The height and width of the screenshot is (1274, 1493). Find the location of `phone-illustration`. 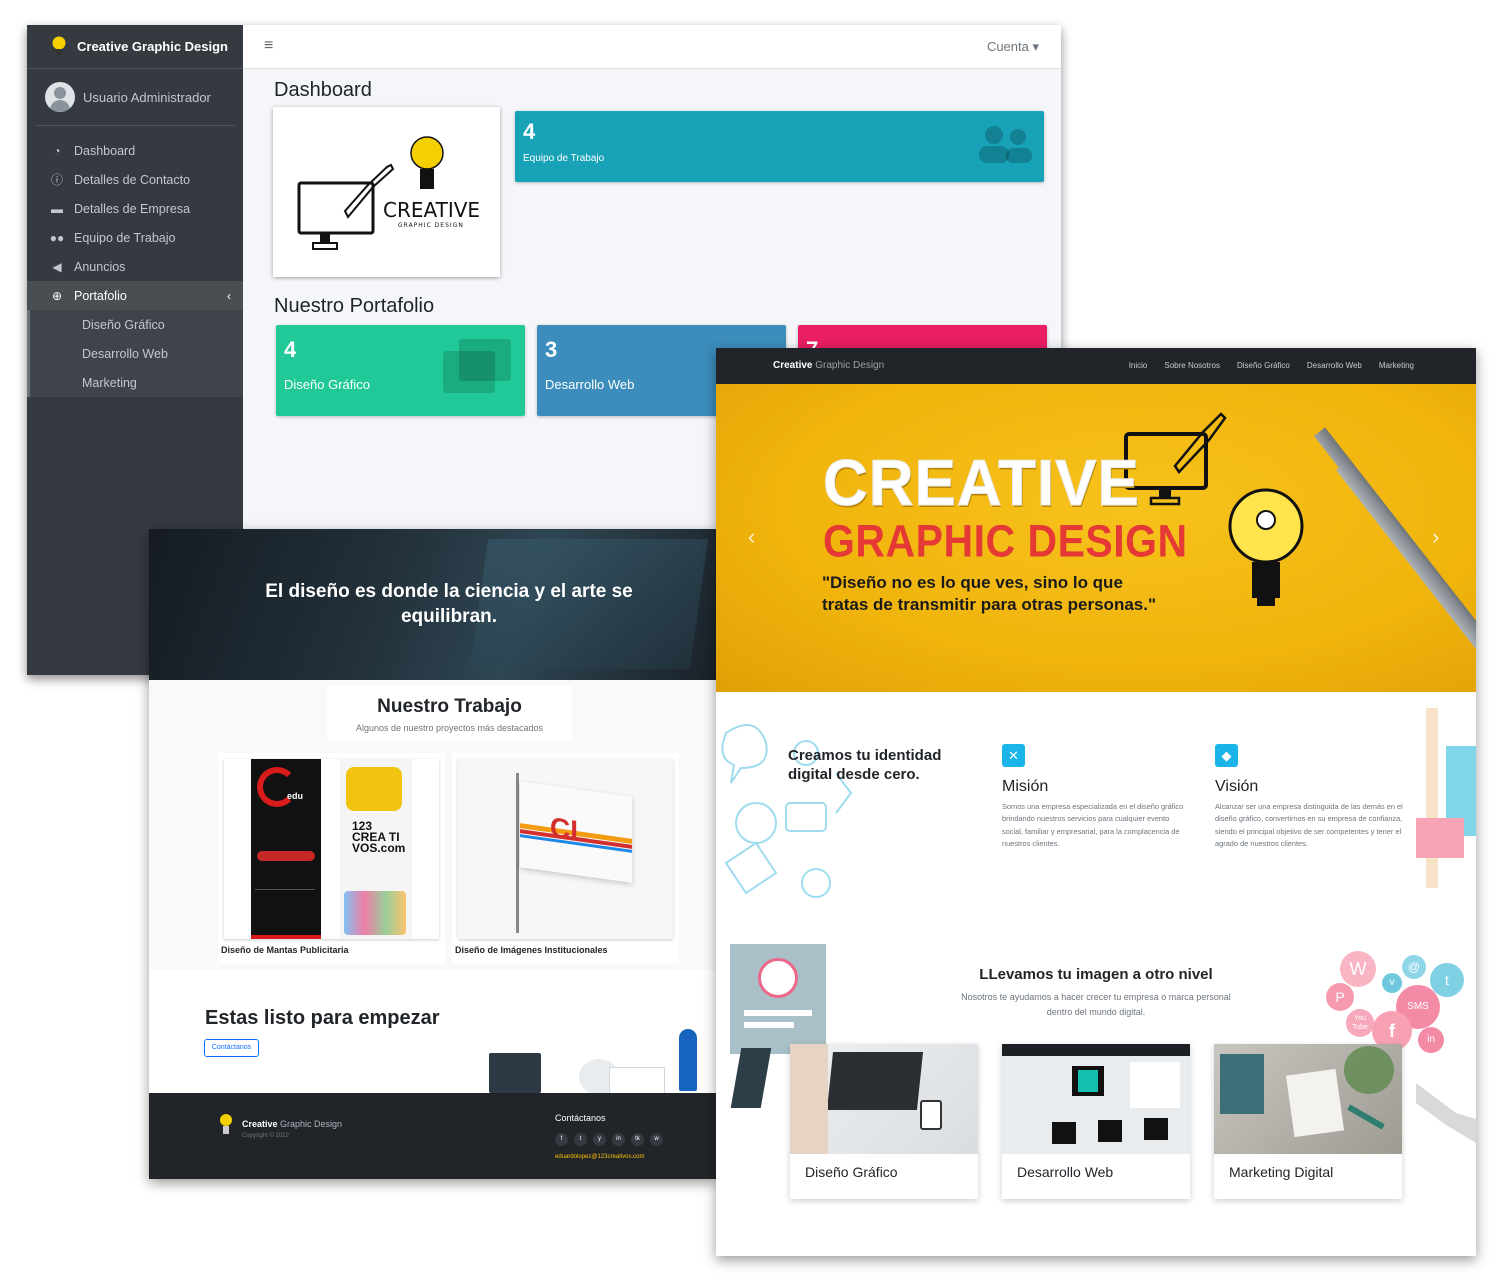

phone-illustration is located at coordinates (931, 1115).